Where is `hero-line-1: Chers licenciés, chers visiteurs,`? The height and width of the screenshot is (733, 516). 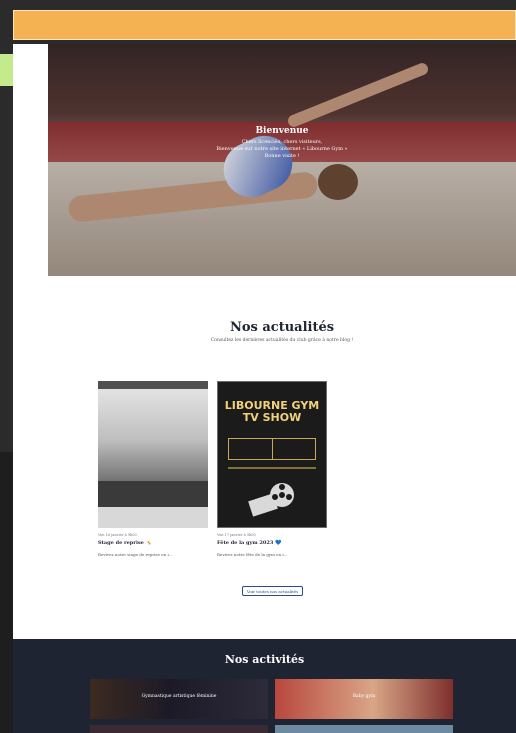 hero-line-1: Chers licenciés, chers visiteurs, is located at coordinates (282, 142).